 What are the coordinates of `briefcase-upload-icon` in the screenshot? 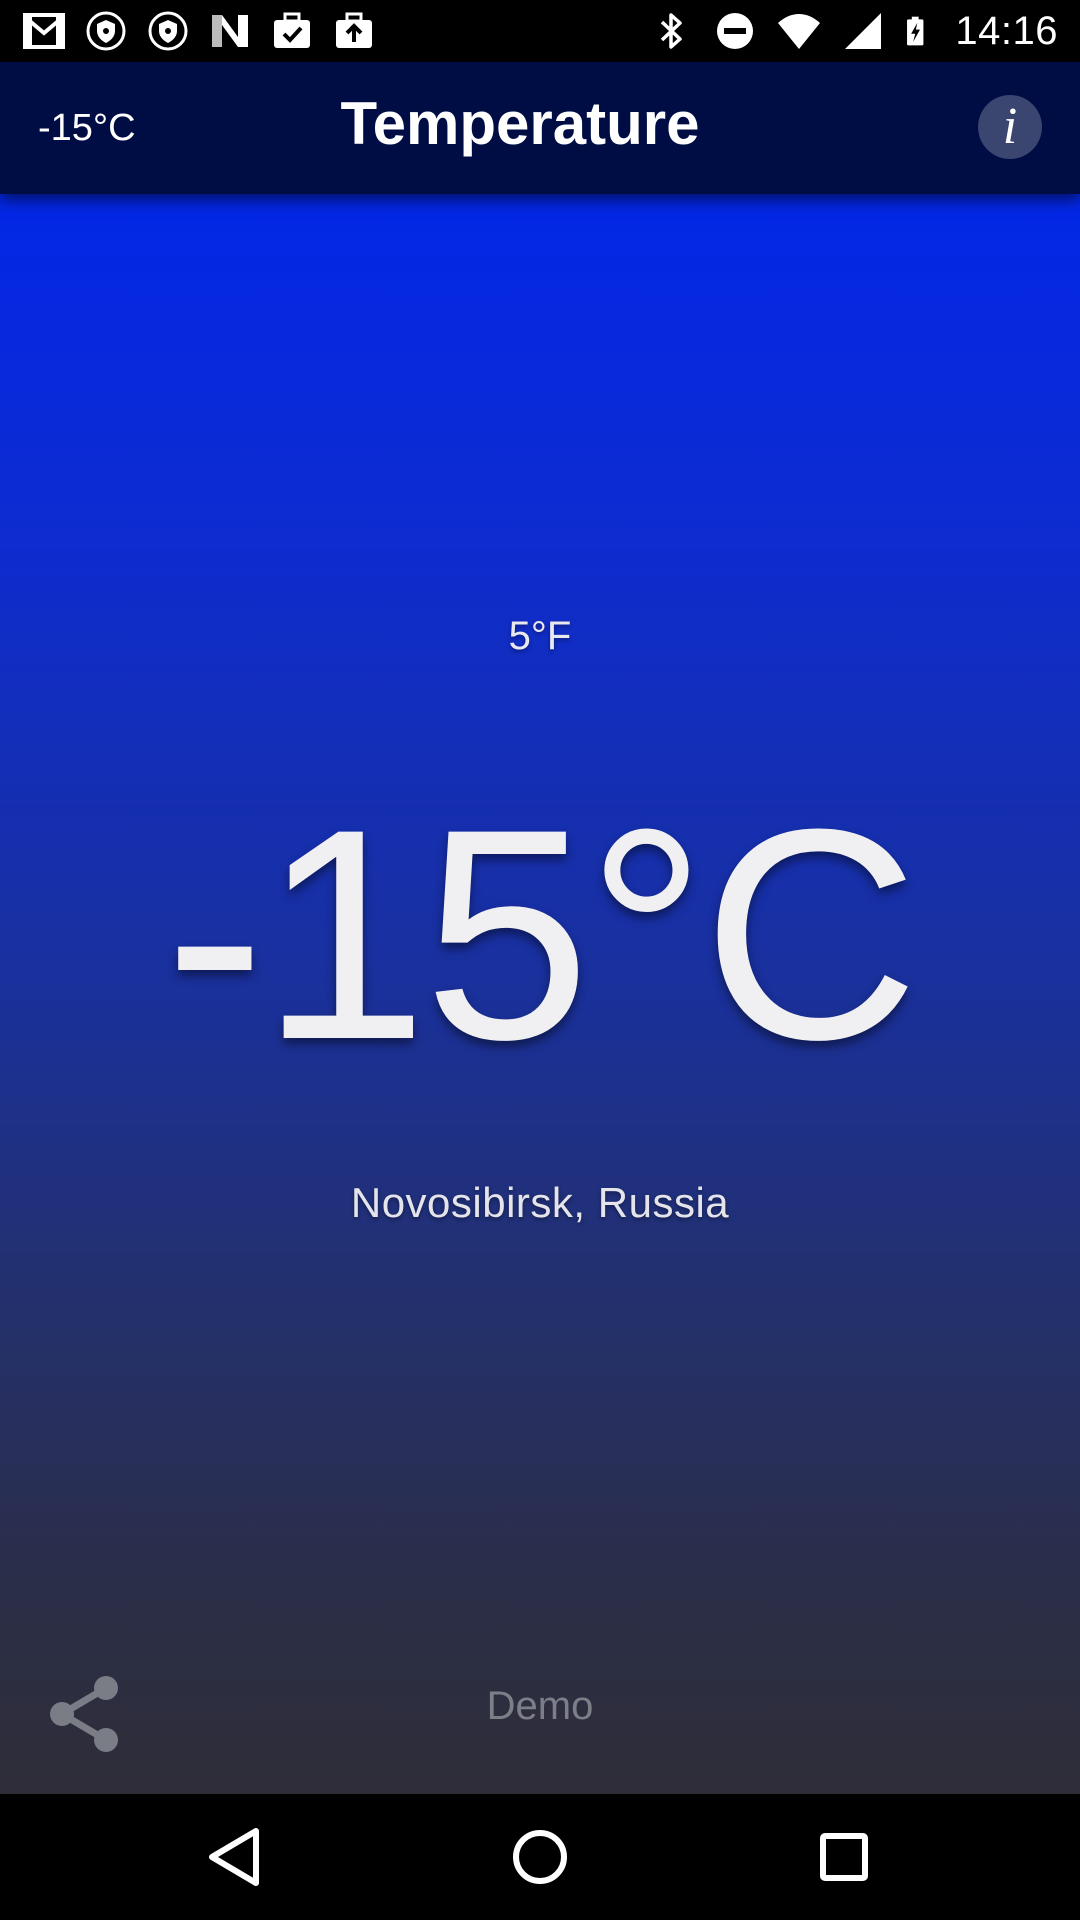 It's located at (354, 30).